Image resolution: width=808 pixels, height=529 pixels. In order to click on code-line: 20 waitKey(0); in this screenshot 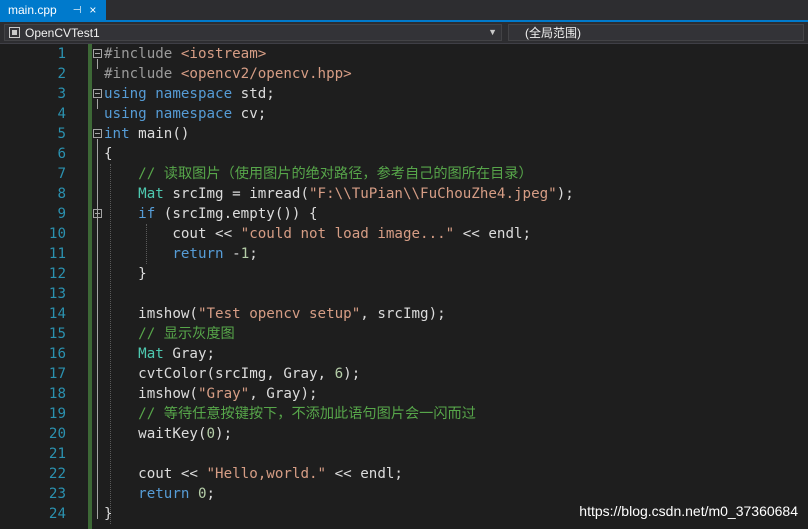, I will do `click(404, 434)`.